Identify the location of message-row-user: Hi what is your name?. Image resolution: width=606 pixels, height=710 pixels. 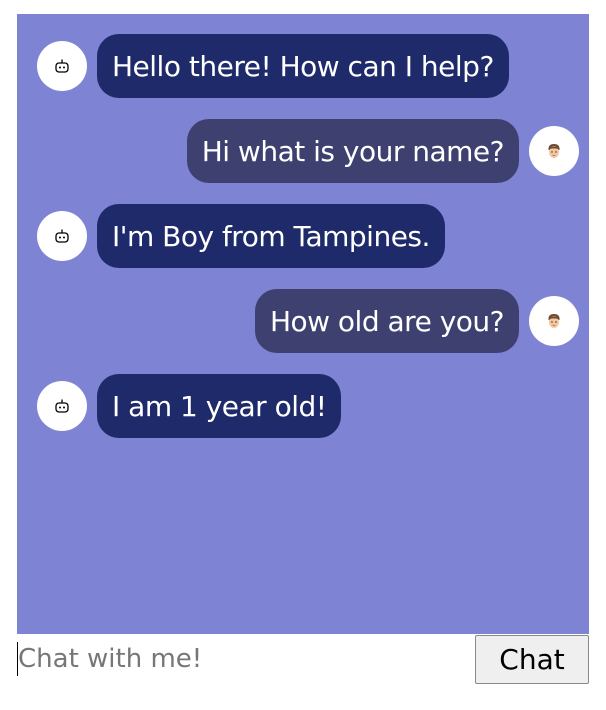
(382, 151).